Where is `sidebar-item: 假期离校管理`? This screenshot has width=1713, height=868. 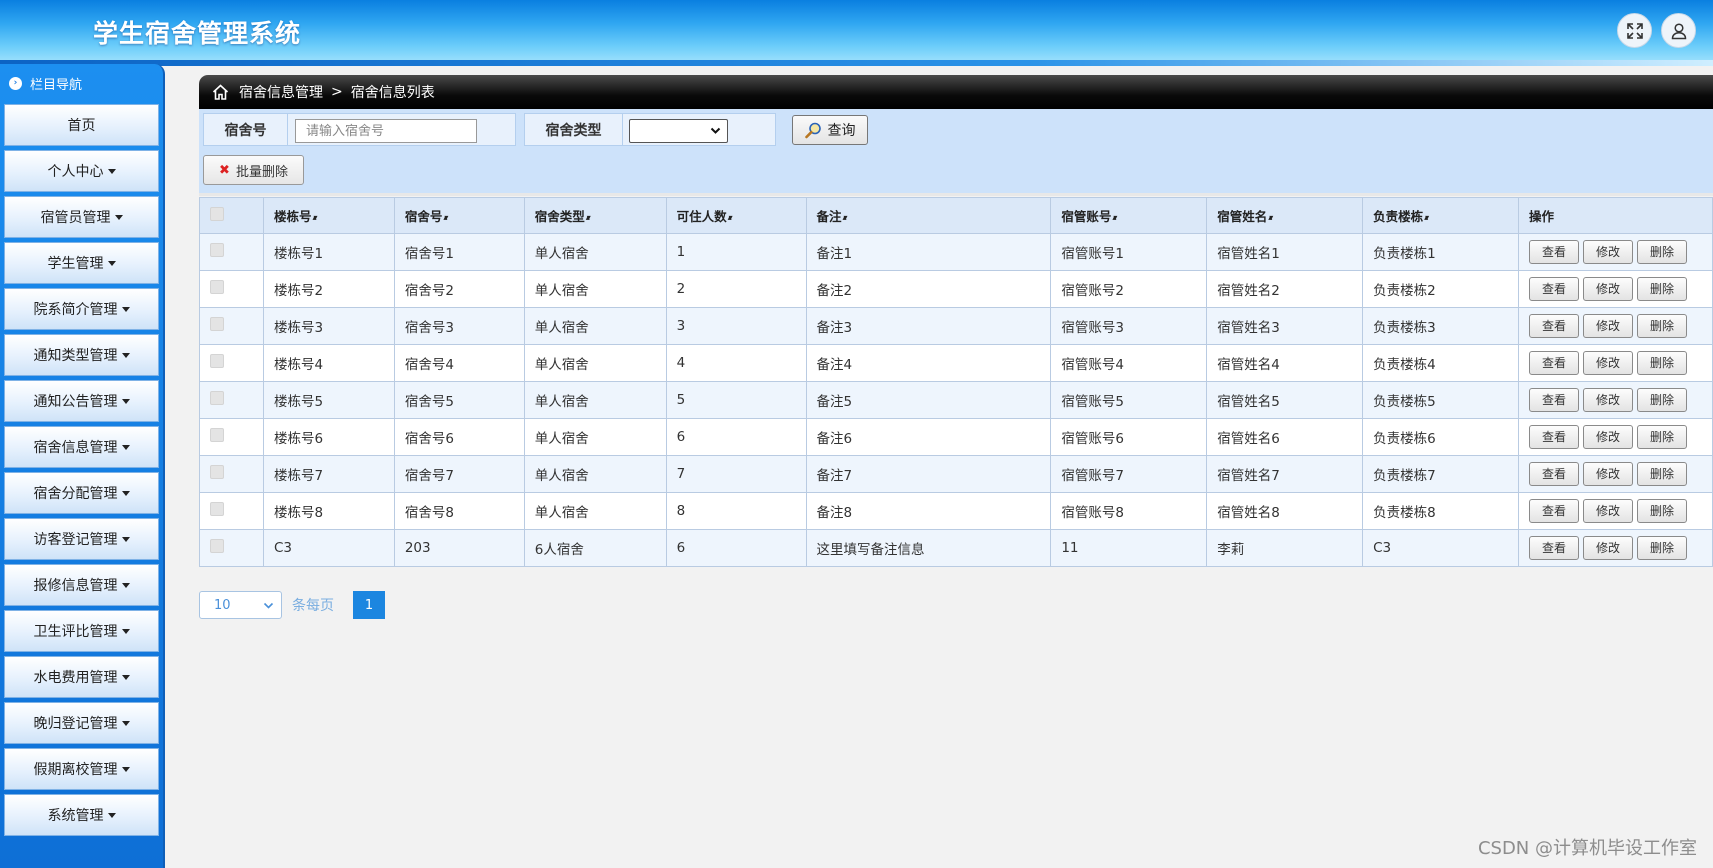 sidebar-item: 假期离校管理 is located at coordinates (81, 769).